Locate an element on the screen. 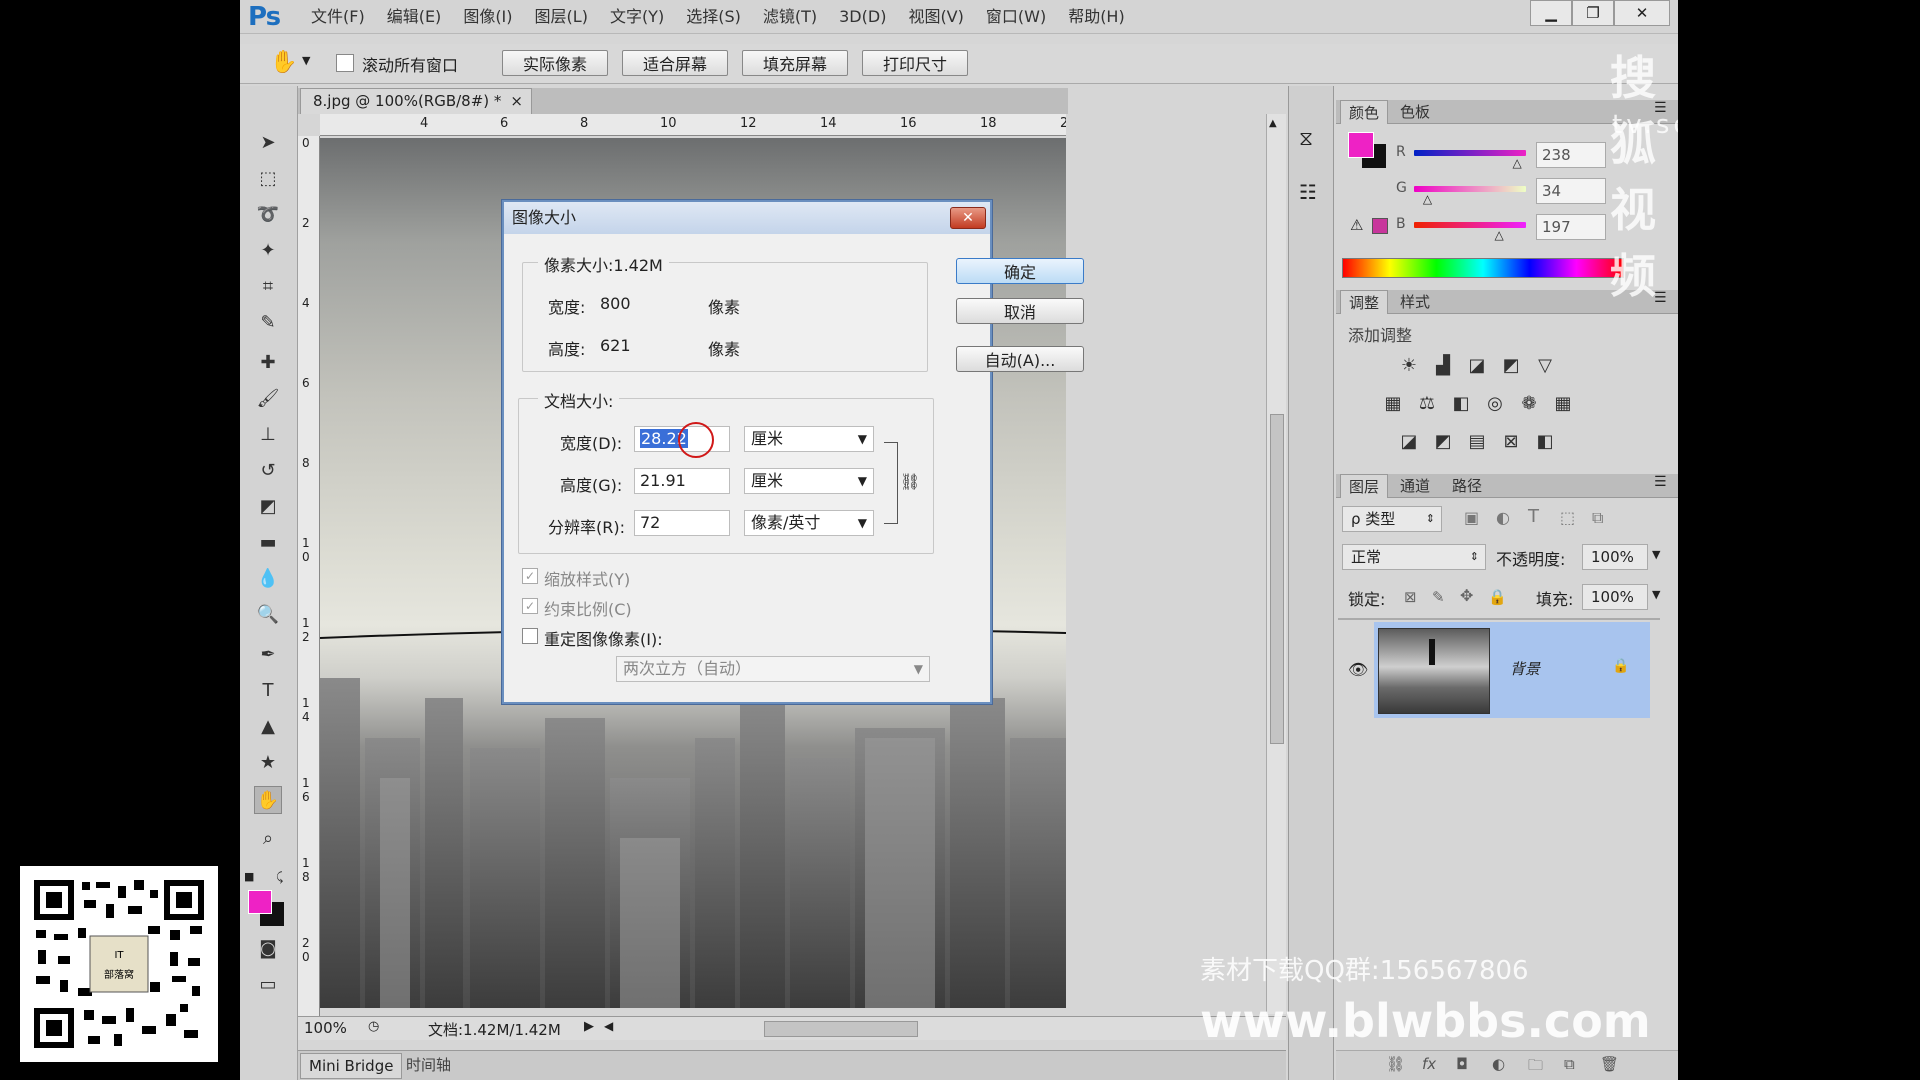  dialog-close-button: ✕ is located at coordinates (968, 218).